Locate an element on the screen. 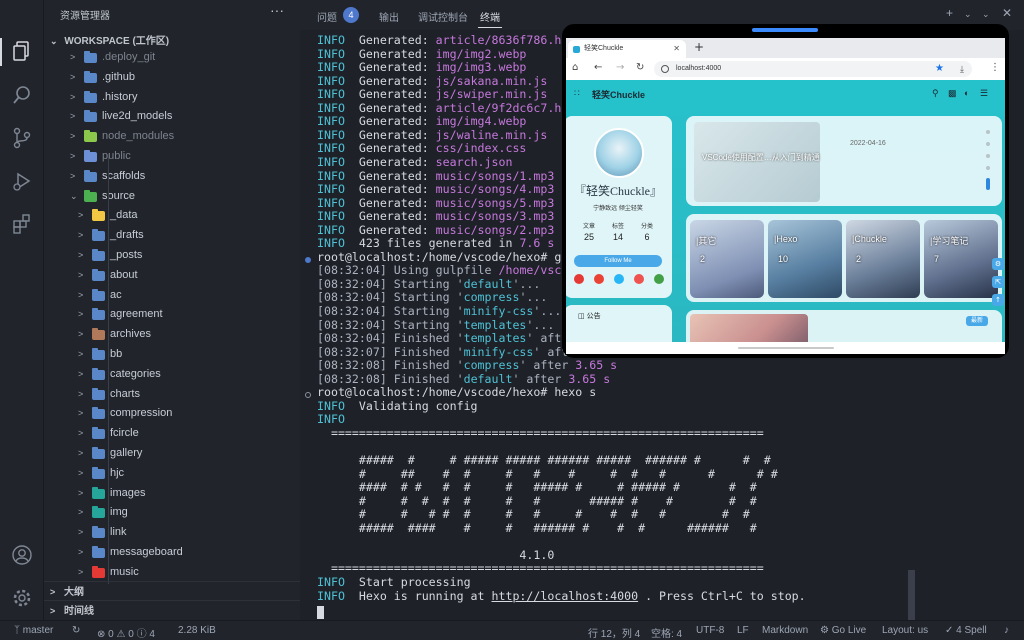 The height and width of the screenshot is (640, 1024). tab-problems: 问题 is located at coordinates (327, 16).